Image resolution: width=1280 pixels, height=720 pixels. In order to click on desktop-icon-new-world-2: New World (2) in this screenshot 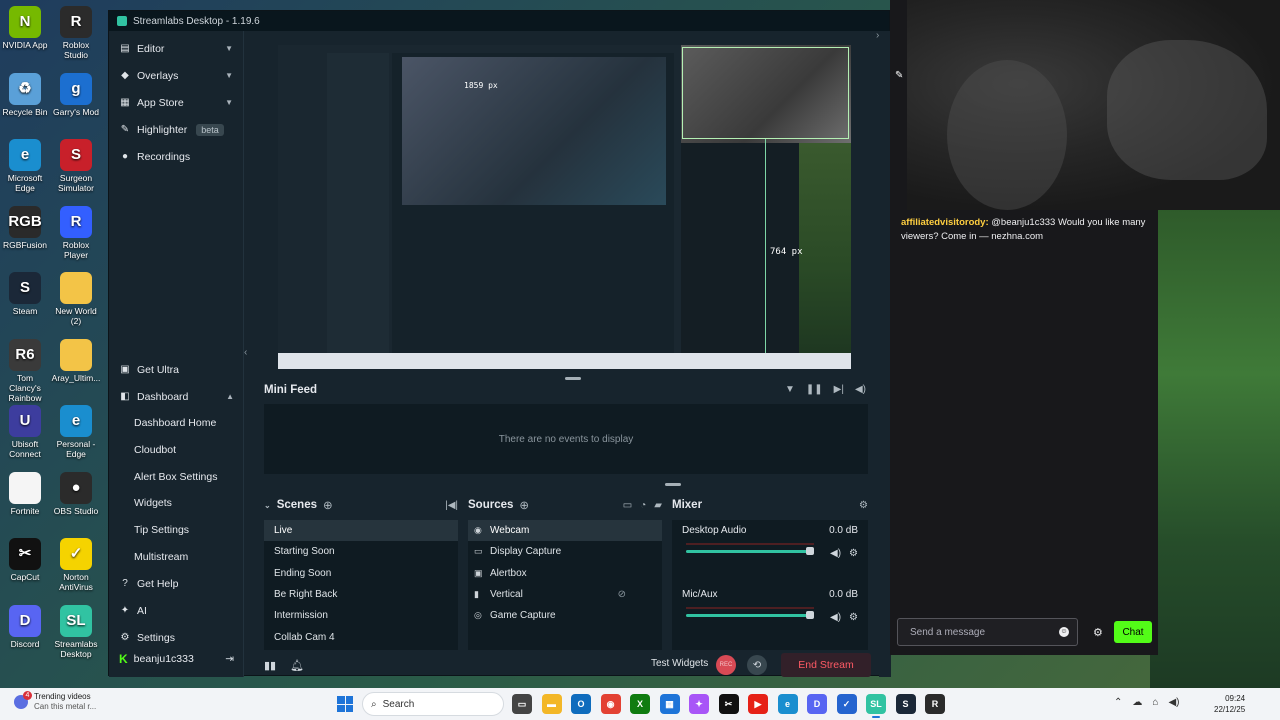, I will do `click(76, 299)`.